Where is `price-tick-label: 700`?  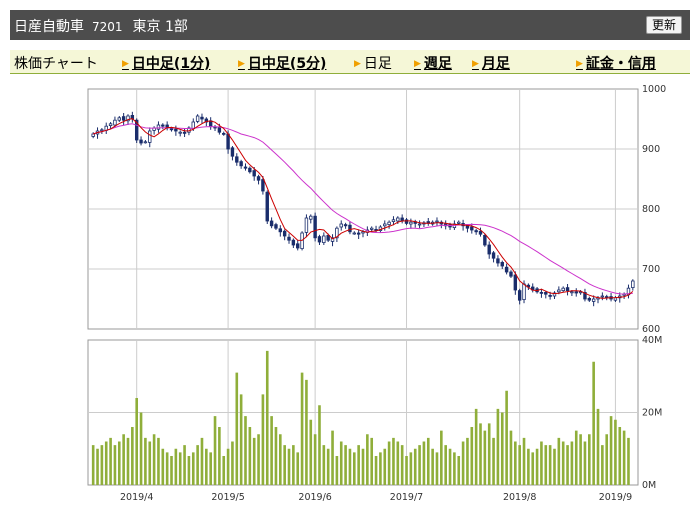
price-tick-label: 700 is located at coordinates (651, 269).